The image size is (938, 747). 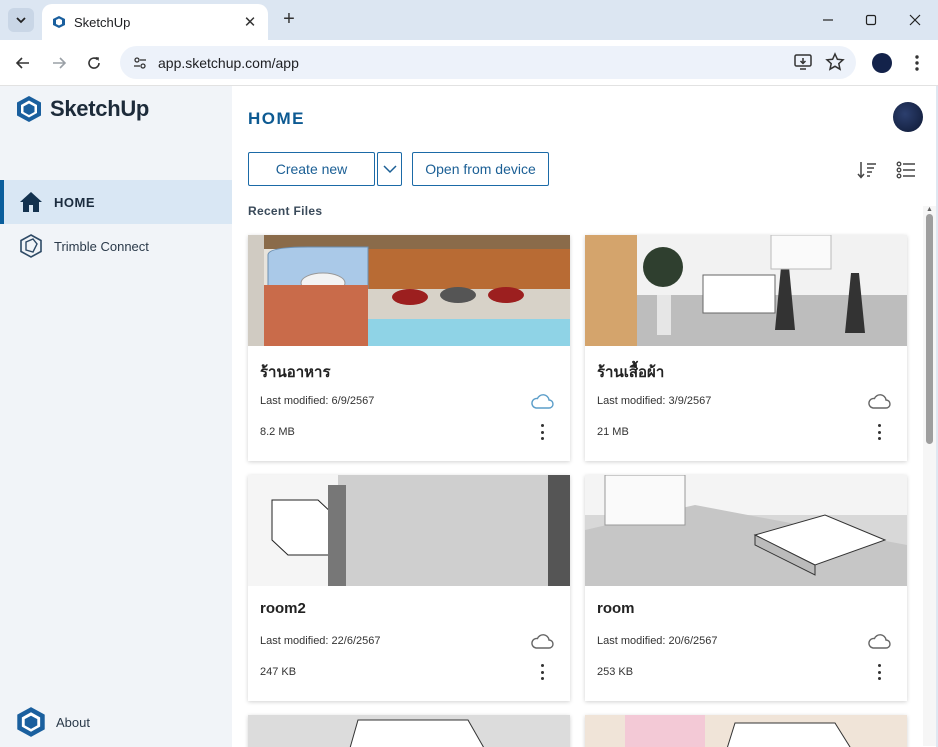 I want to click on scrollbar-thumb, so click(x=929, y=329).